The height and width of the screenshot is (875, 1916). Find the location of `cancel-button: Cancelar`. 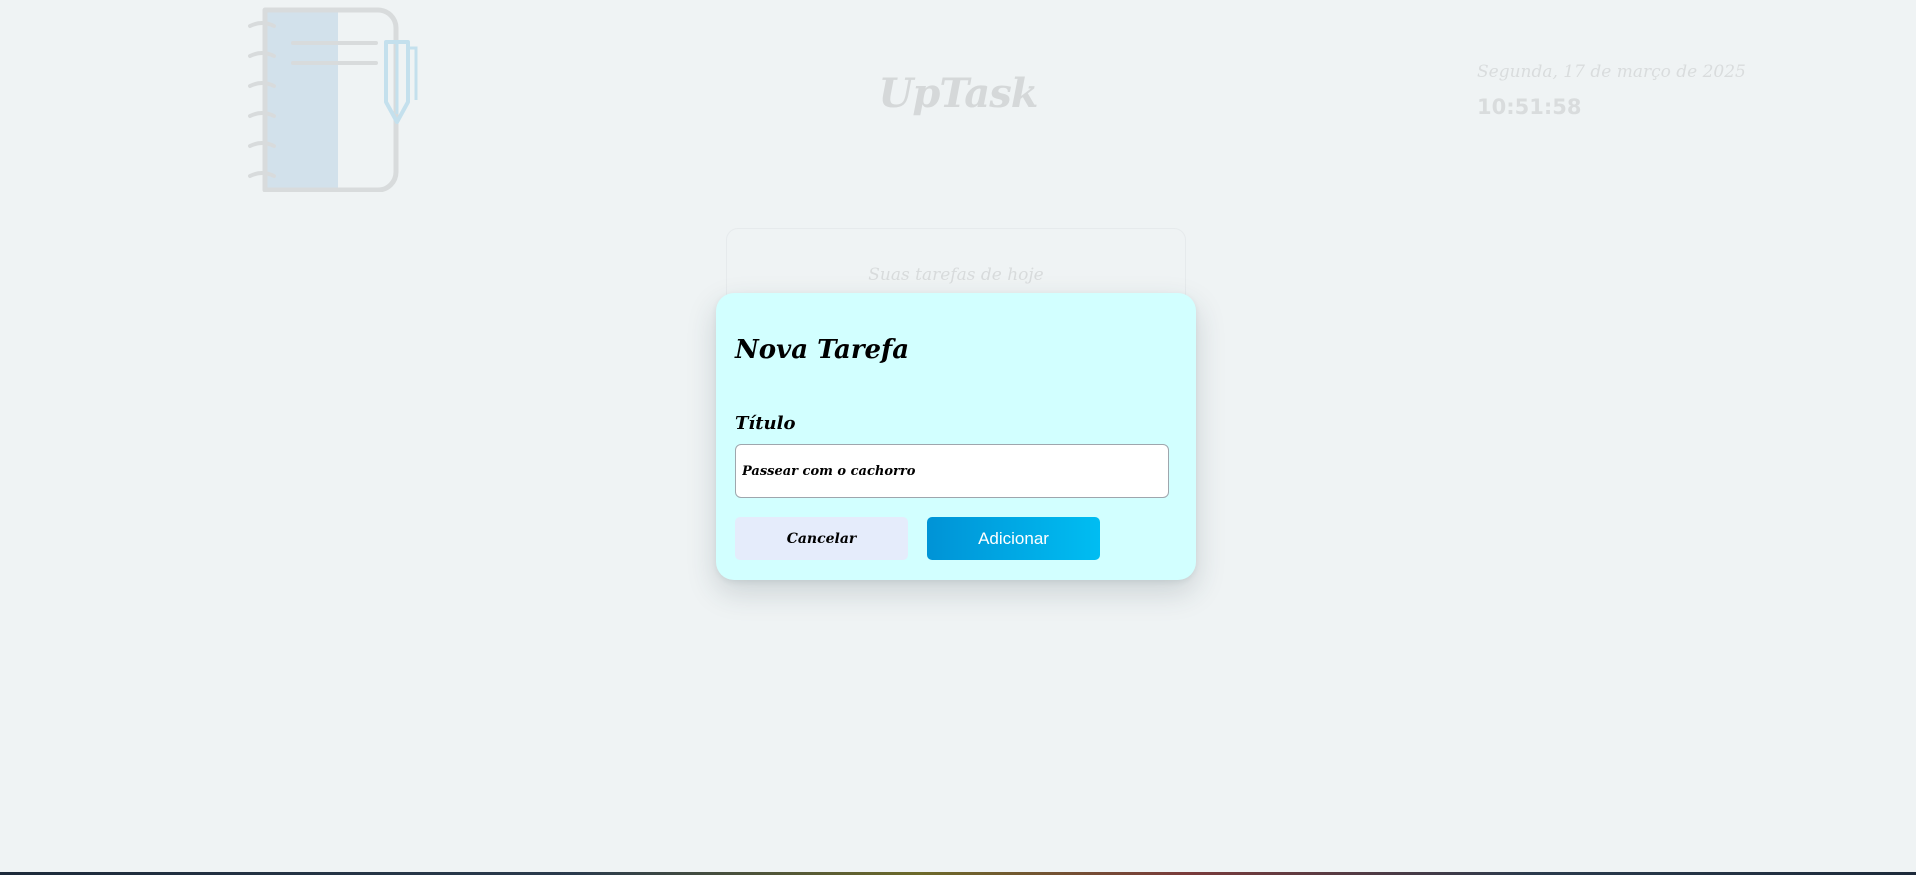

cancel-button: Cancelar is located at coordinates (821, 538).